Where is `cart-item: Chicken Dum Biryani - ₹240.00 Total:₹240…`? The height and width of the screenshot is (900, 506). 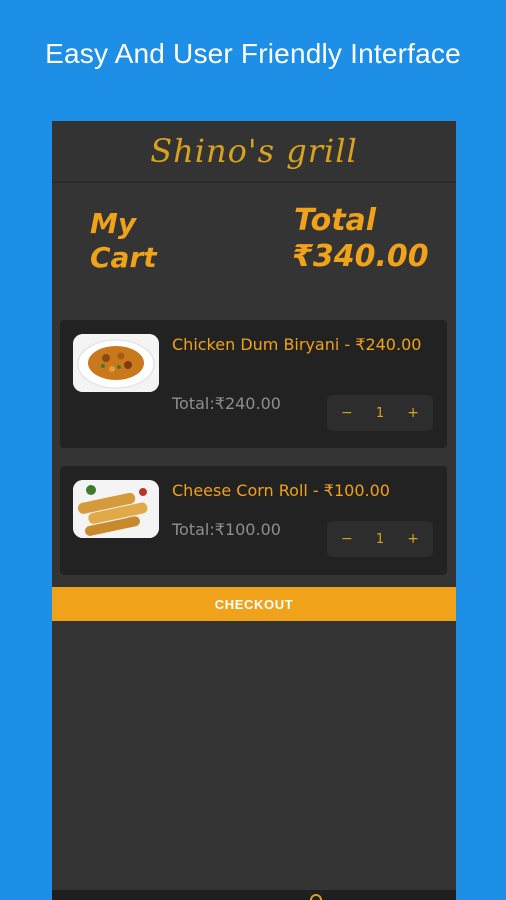 cart-item: Chicken Dum Biryani - ₹240.00 Total:₹240… is located at coordinates (253, 384).